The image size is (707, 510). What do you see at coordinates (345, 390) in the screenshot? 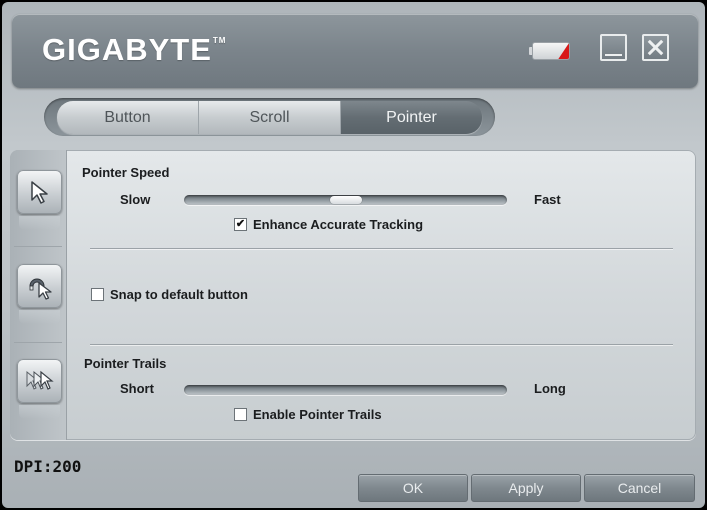
I see `pointer-trails-slider` at bounding box center [345, 390].